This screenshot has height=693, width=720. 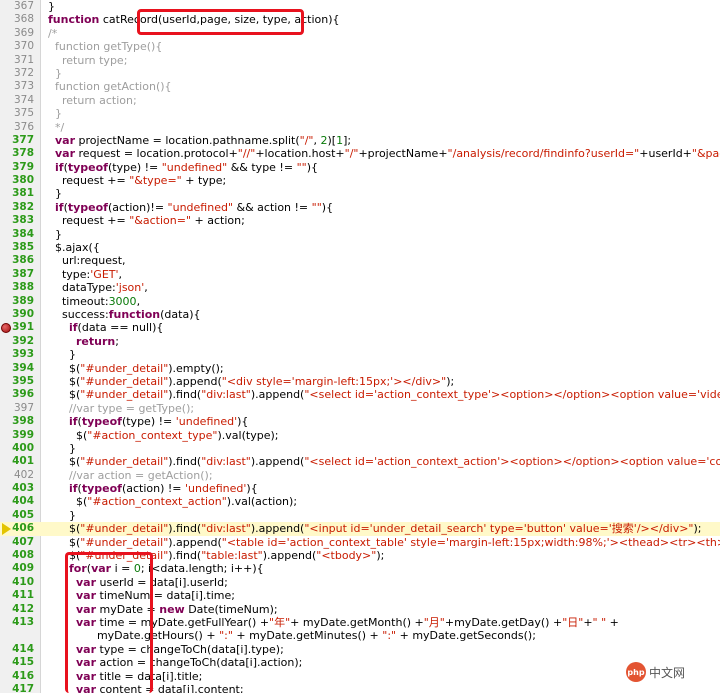 What do you see at coordinates (360, 421) in the screenshot?
I see `code-line: 398 if(typeof(type) != 'undefined'){` at bounding box center [360, 421].